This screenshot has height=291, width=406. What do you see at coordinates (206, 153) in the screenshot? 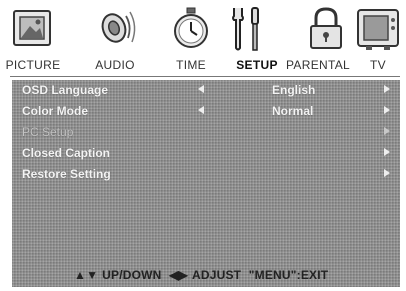
I see `menu-item-closed-caption: Closed Caption` at bounding box center [206, 153].